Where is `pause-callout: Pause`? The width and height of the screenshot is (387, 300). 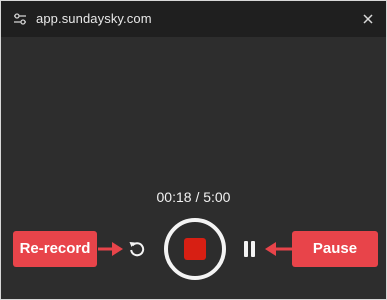 pause-callout: Pause is located at coordinates (335, 249).